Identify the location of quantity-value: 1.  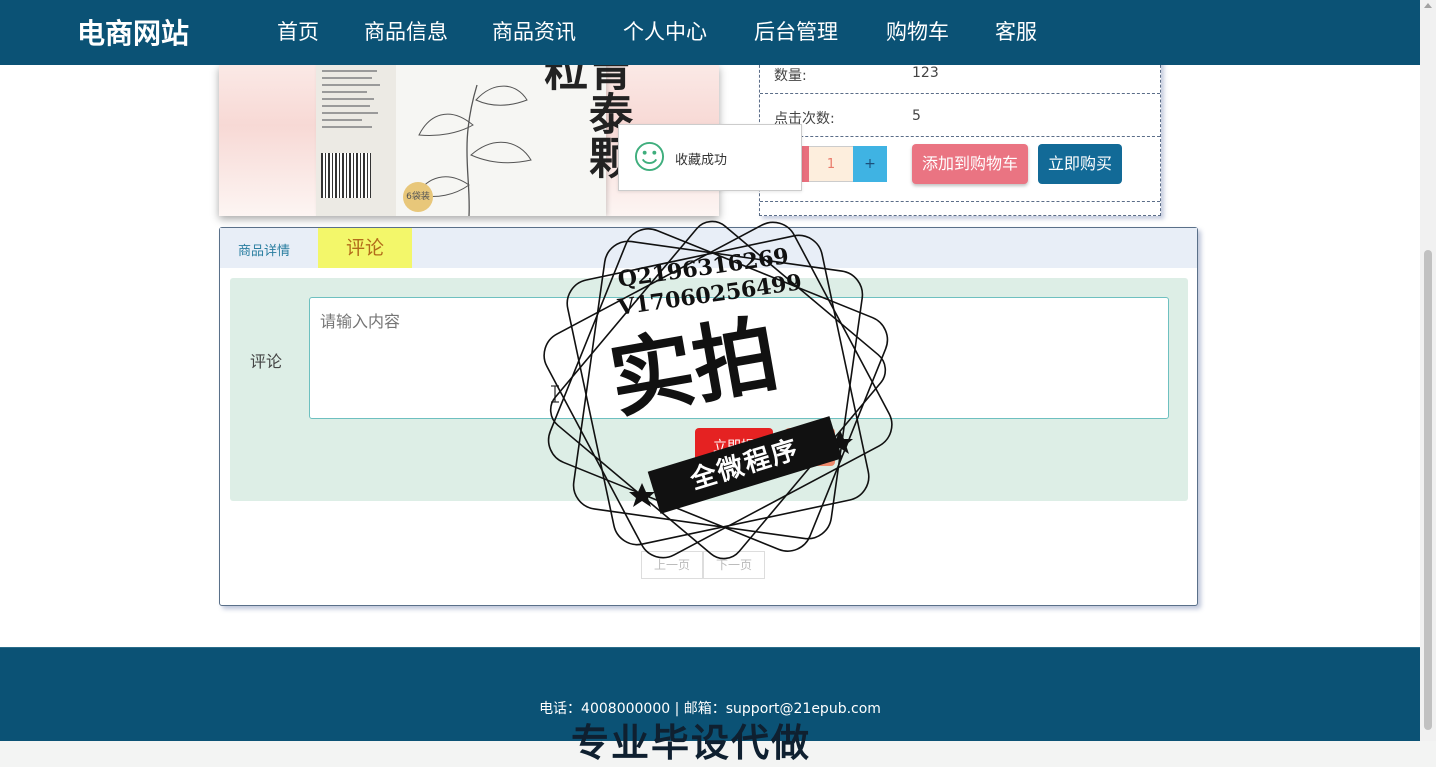
(831, 164).